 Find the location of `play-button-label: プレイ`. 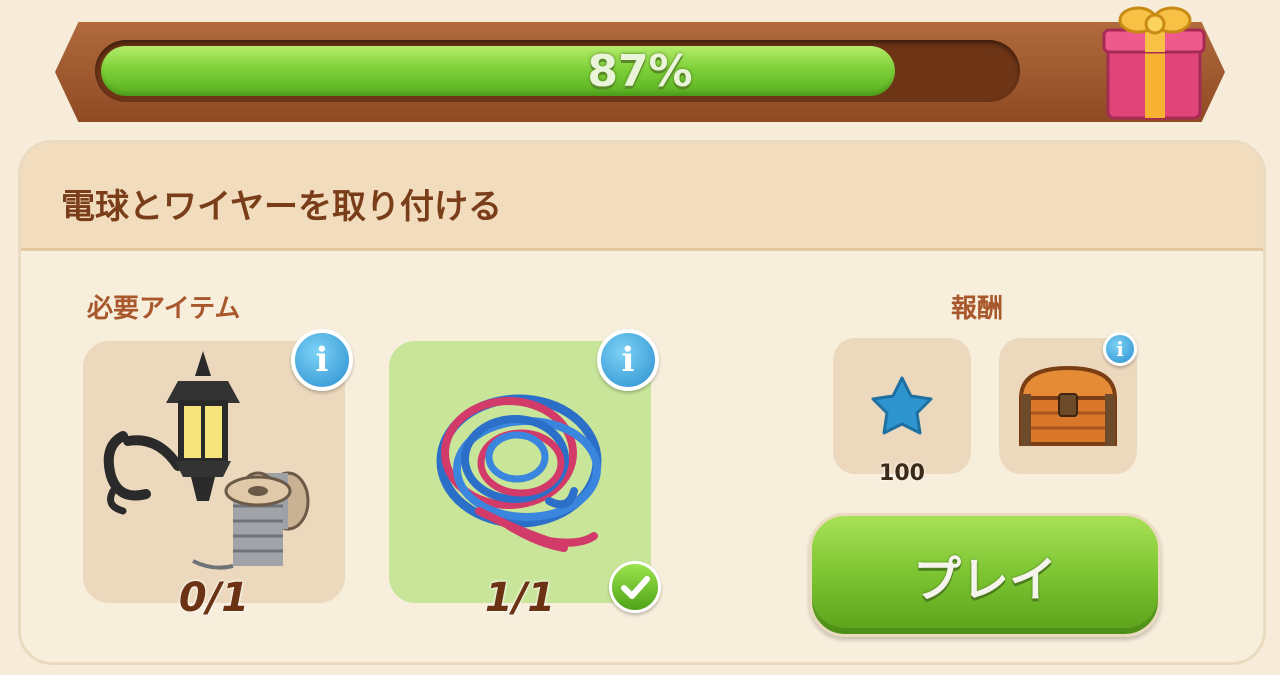

play-button-label: プレイ is located at coordinates (984, 580).